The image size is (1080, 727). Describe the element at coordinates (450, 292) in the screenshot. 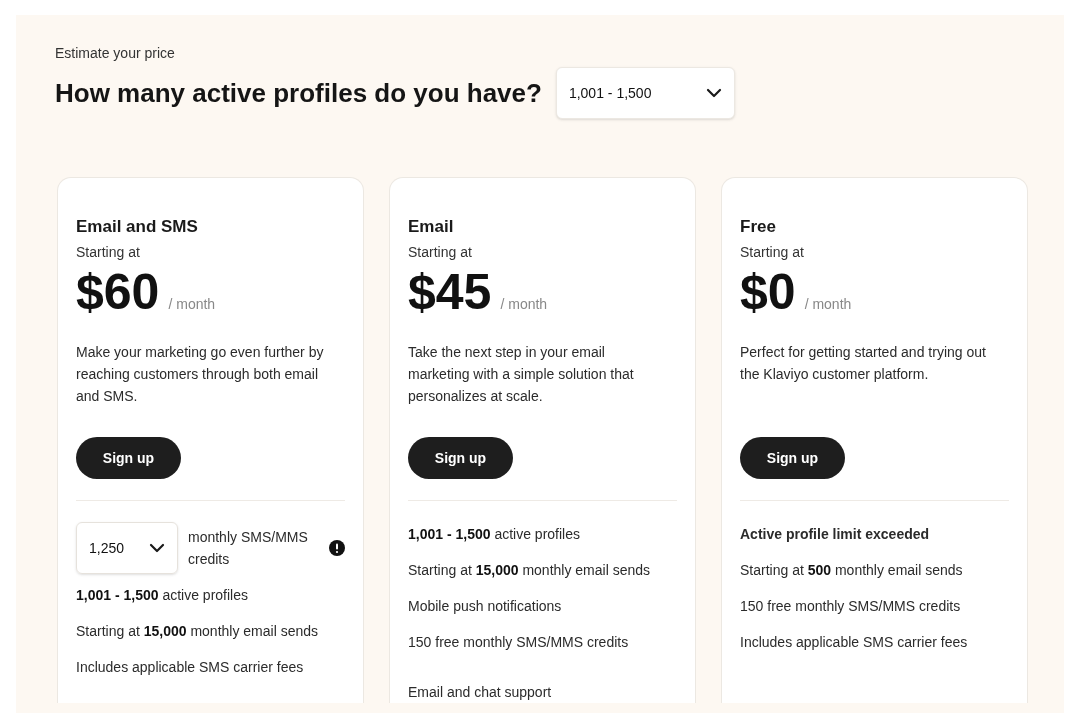

I see `price: $45` at that location.